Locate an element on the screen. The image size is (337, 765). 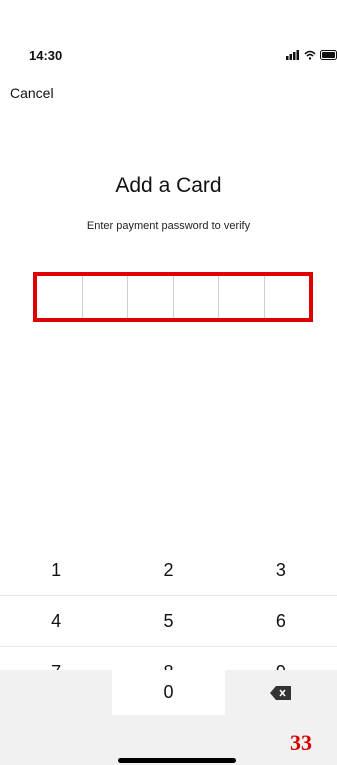
keypad-row: 1 2 3 is located at coordinates (168, 570).